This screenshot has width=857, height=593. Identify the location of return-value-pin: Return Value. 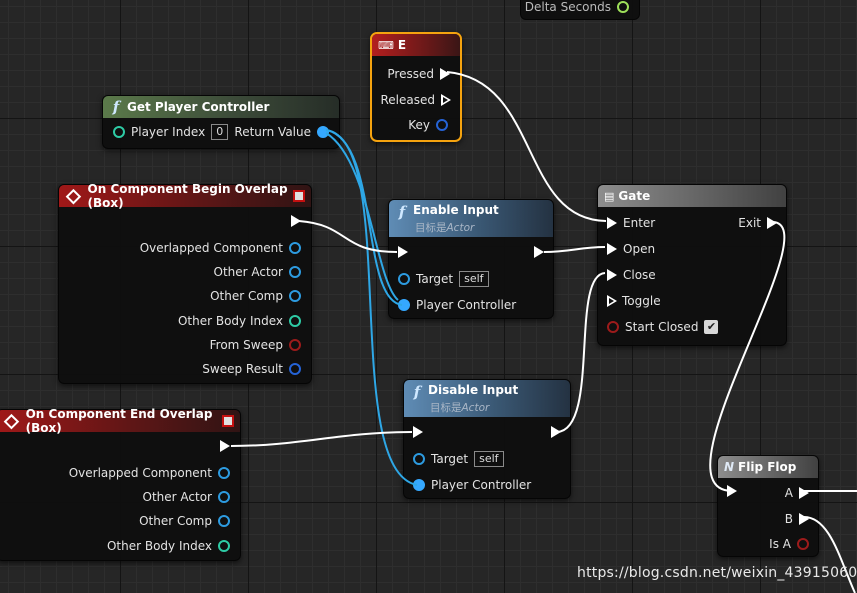
(281, 132).